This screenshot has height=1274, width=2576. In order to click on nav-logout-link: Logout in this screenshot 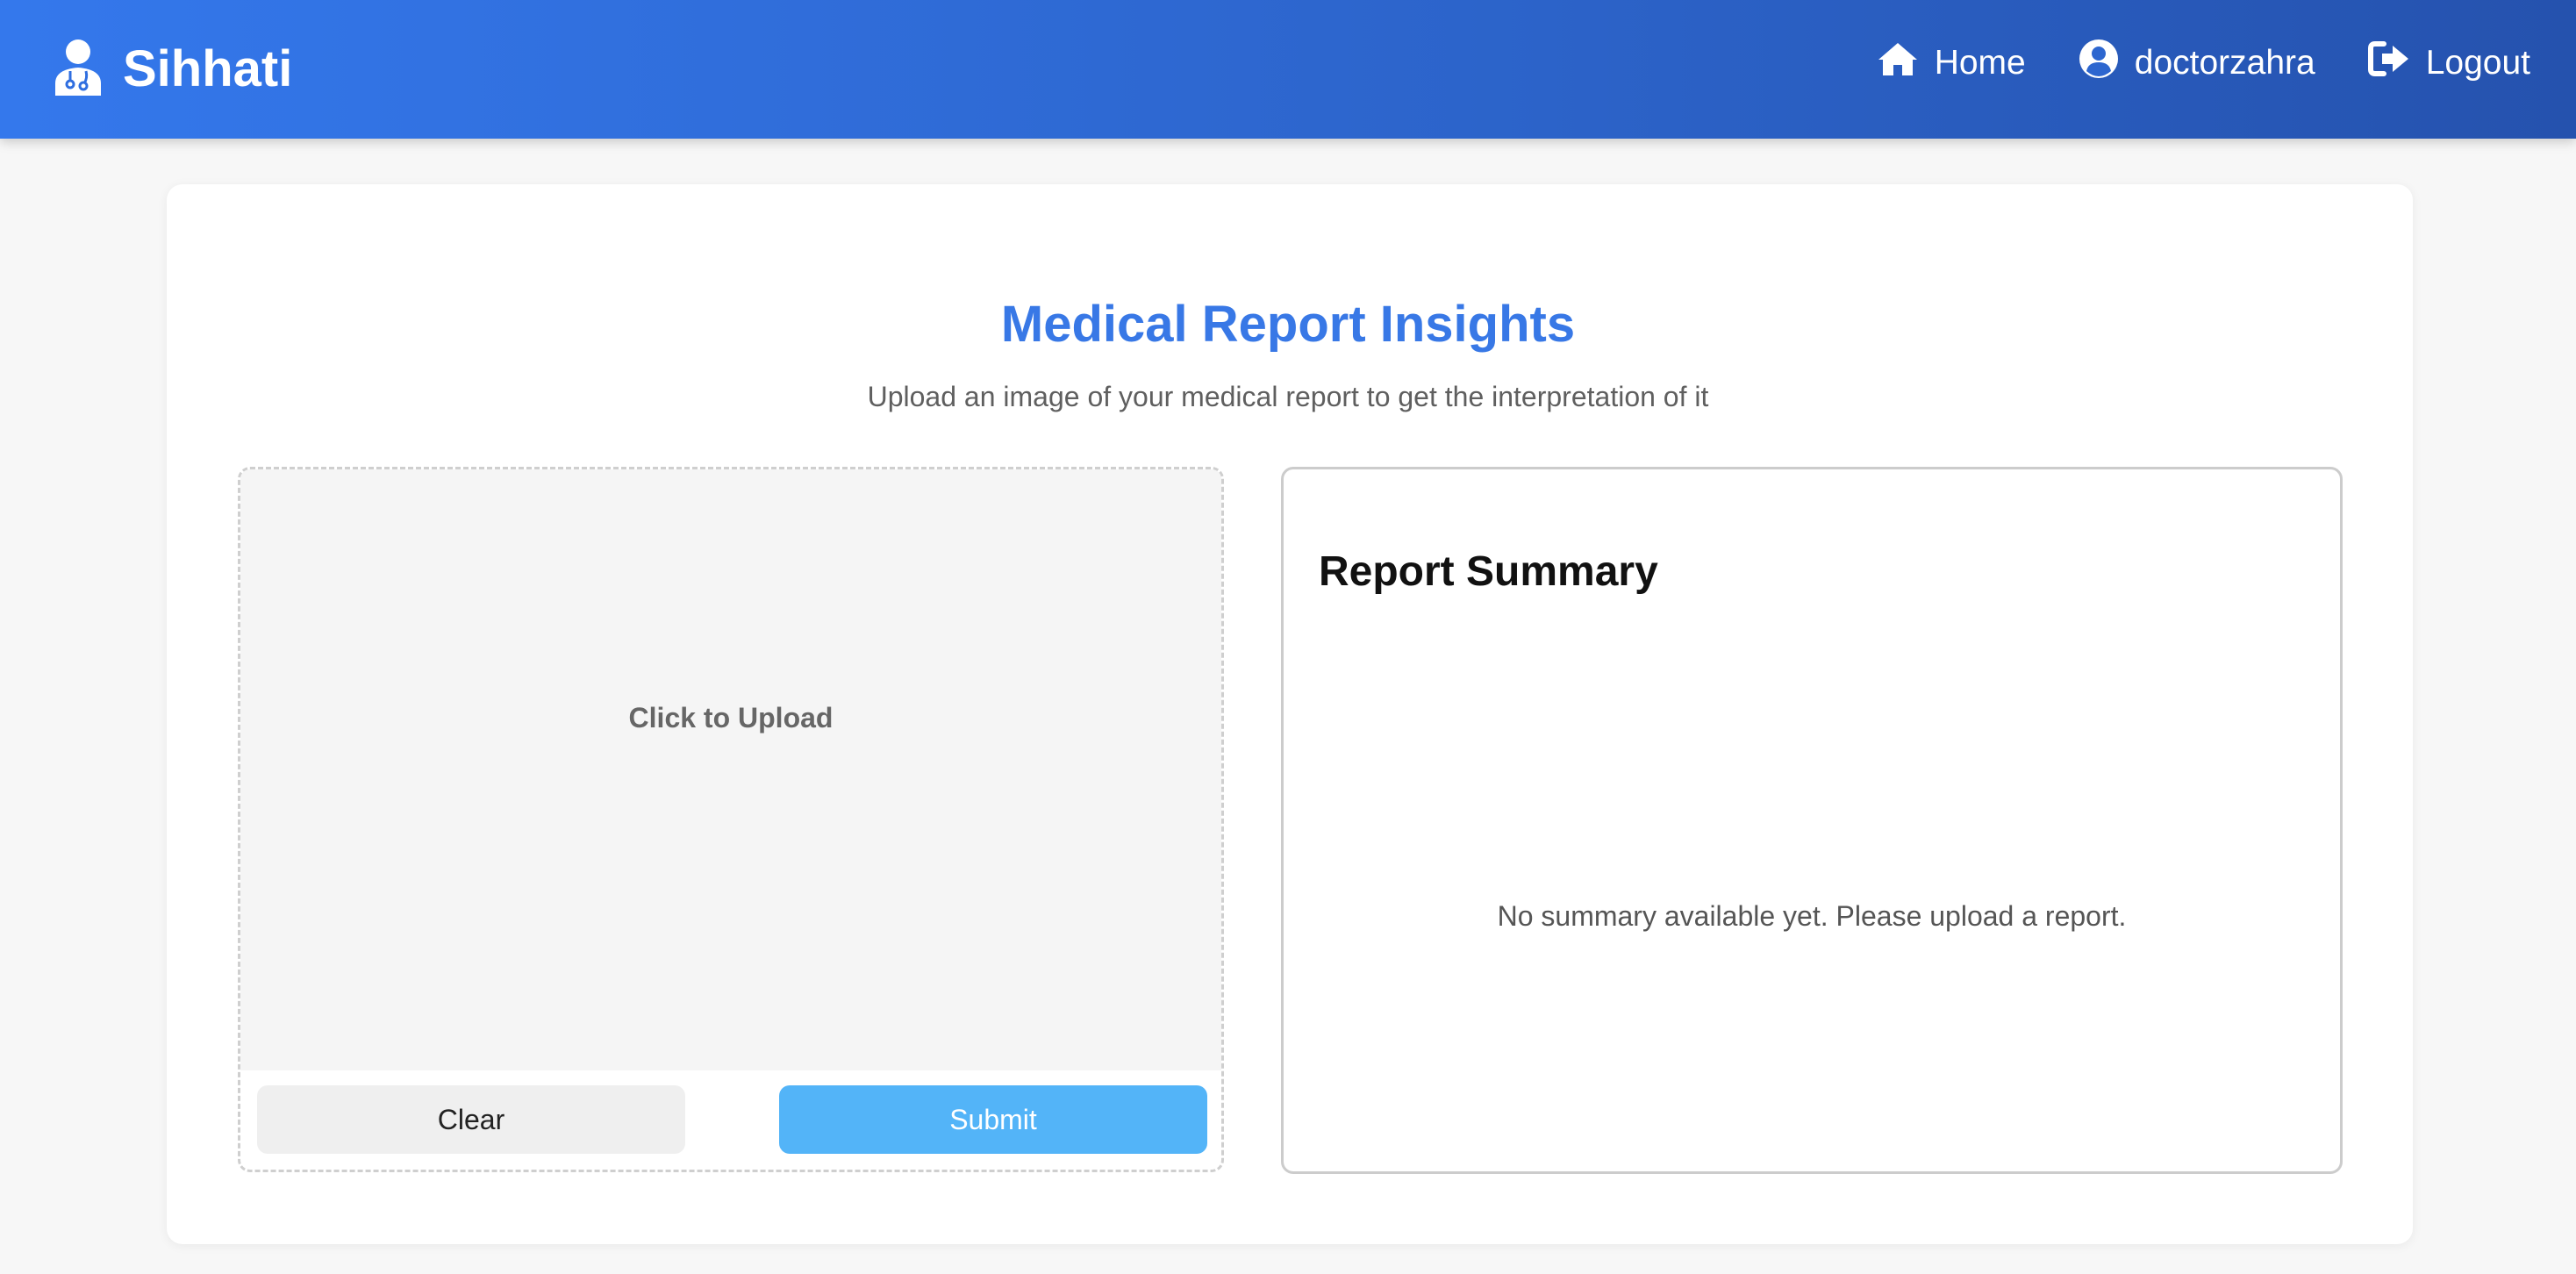, I will do `click(2448, 63)`.